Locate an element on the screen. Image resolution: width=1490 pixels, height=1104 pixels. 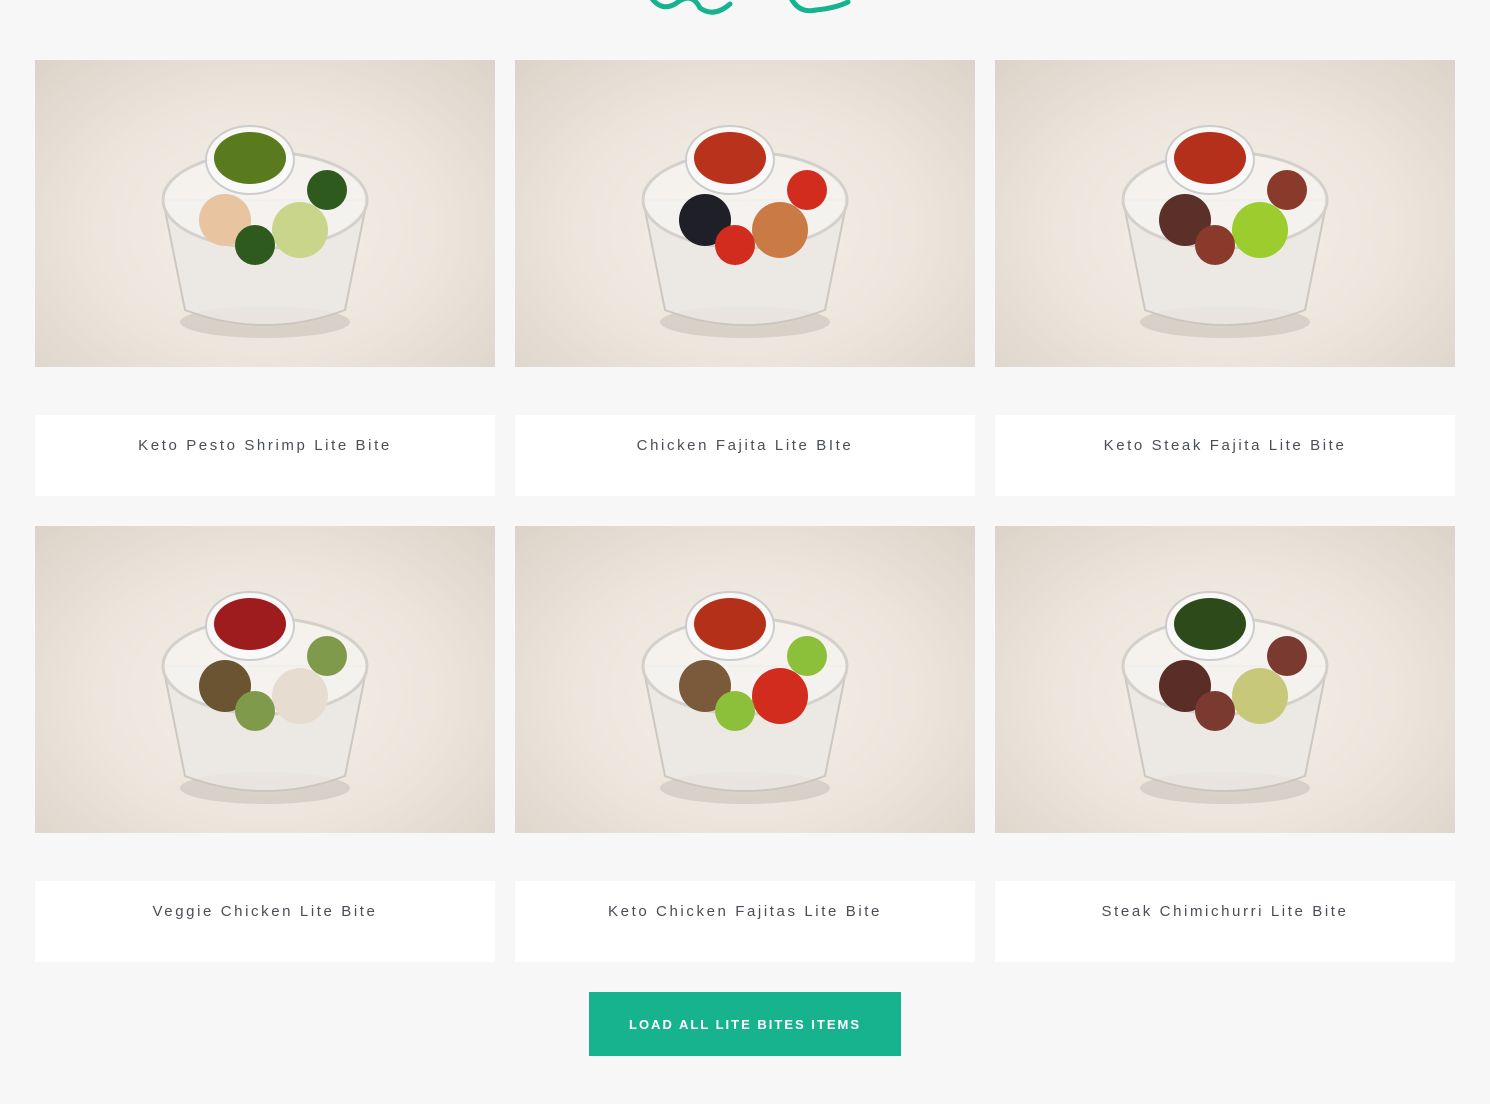
product-label-box: Chicken Fajita Lite BIte is located at coordinates (745, 455).